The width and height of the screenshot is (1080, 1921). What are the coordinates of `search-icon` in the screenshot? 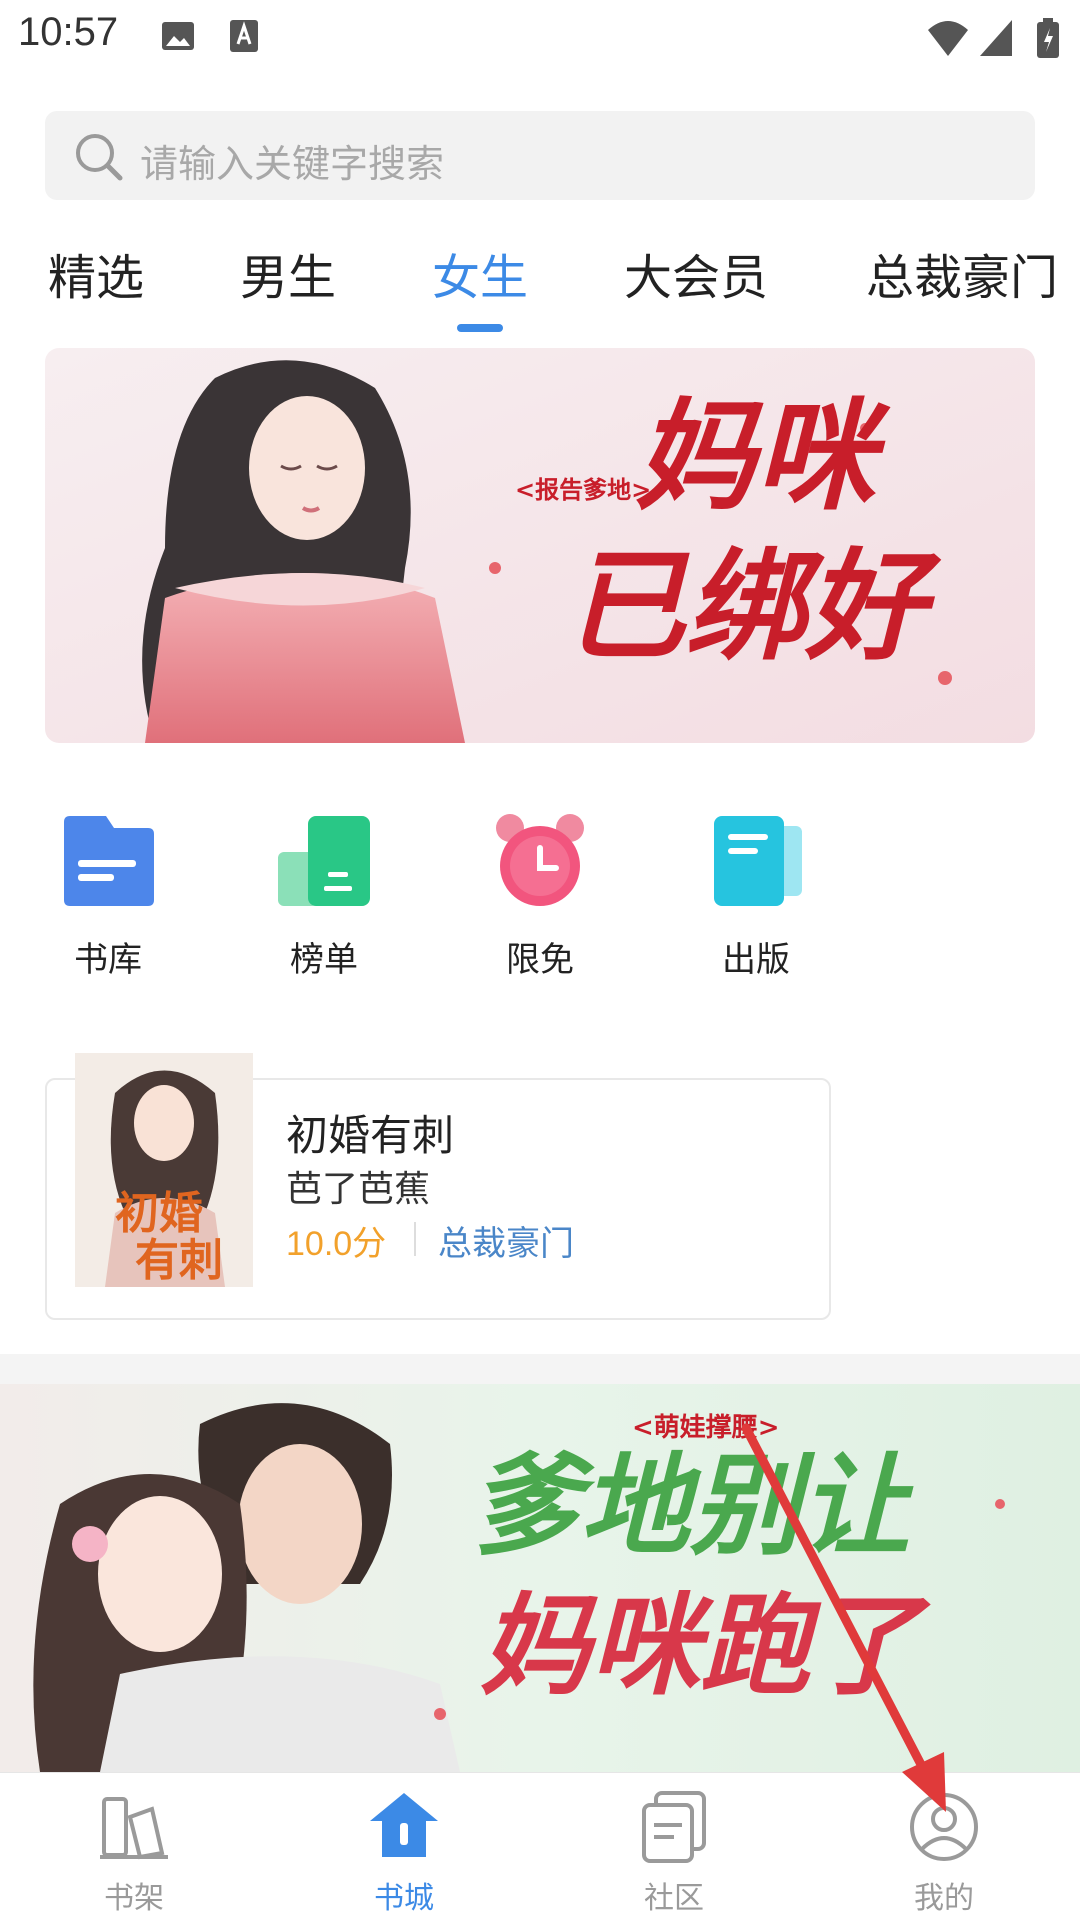 It's located at (99, 159).